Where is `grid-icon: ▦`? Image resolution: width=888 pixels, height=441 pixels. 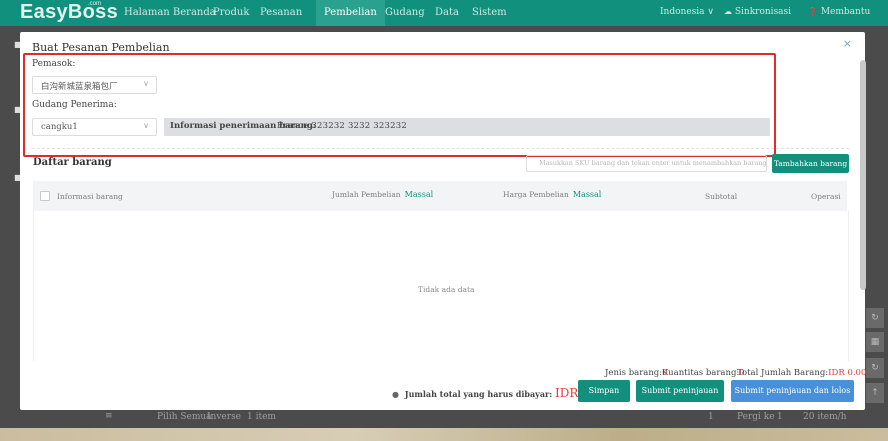 grid-icon: ▦ is located at coordinates (875, 342).